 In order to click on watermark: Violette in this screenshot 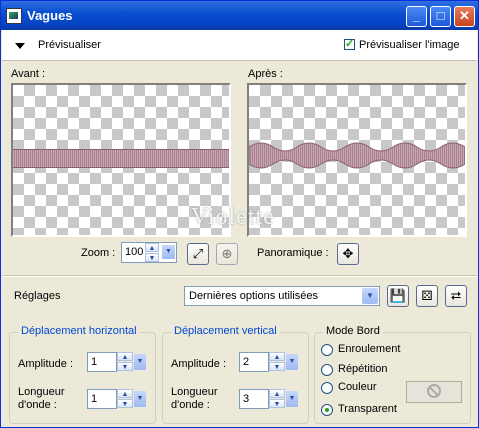, I will do `click(233, 217)`.